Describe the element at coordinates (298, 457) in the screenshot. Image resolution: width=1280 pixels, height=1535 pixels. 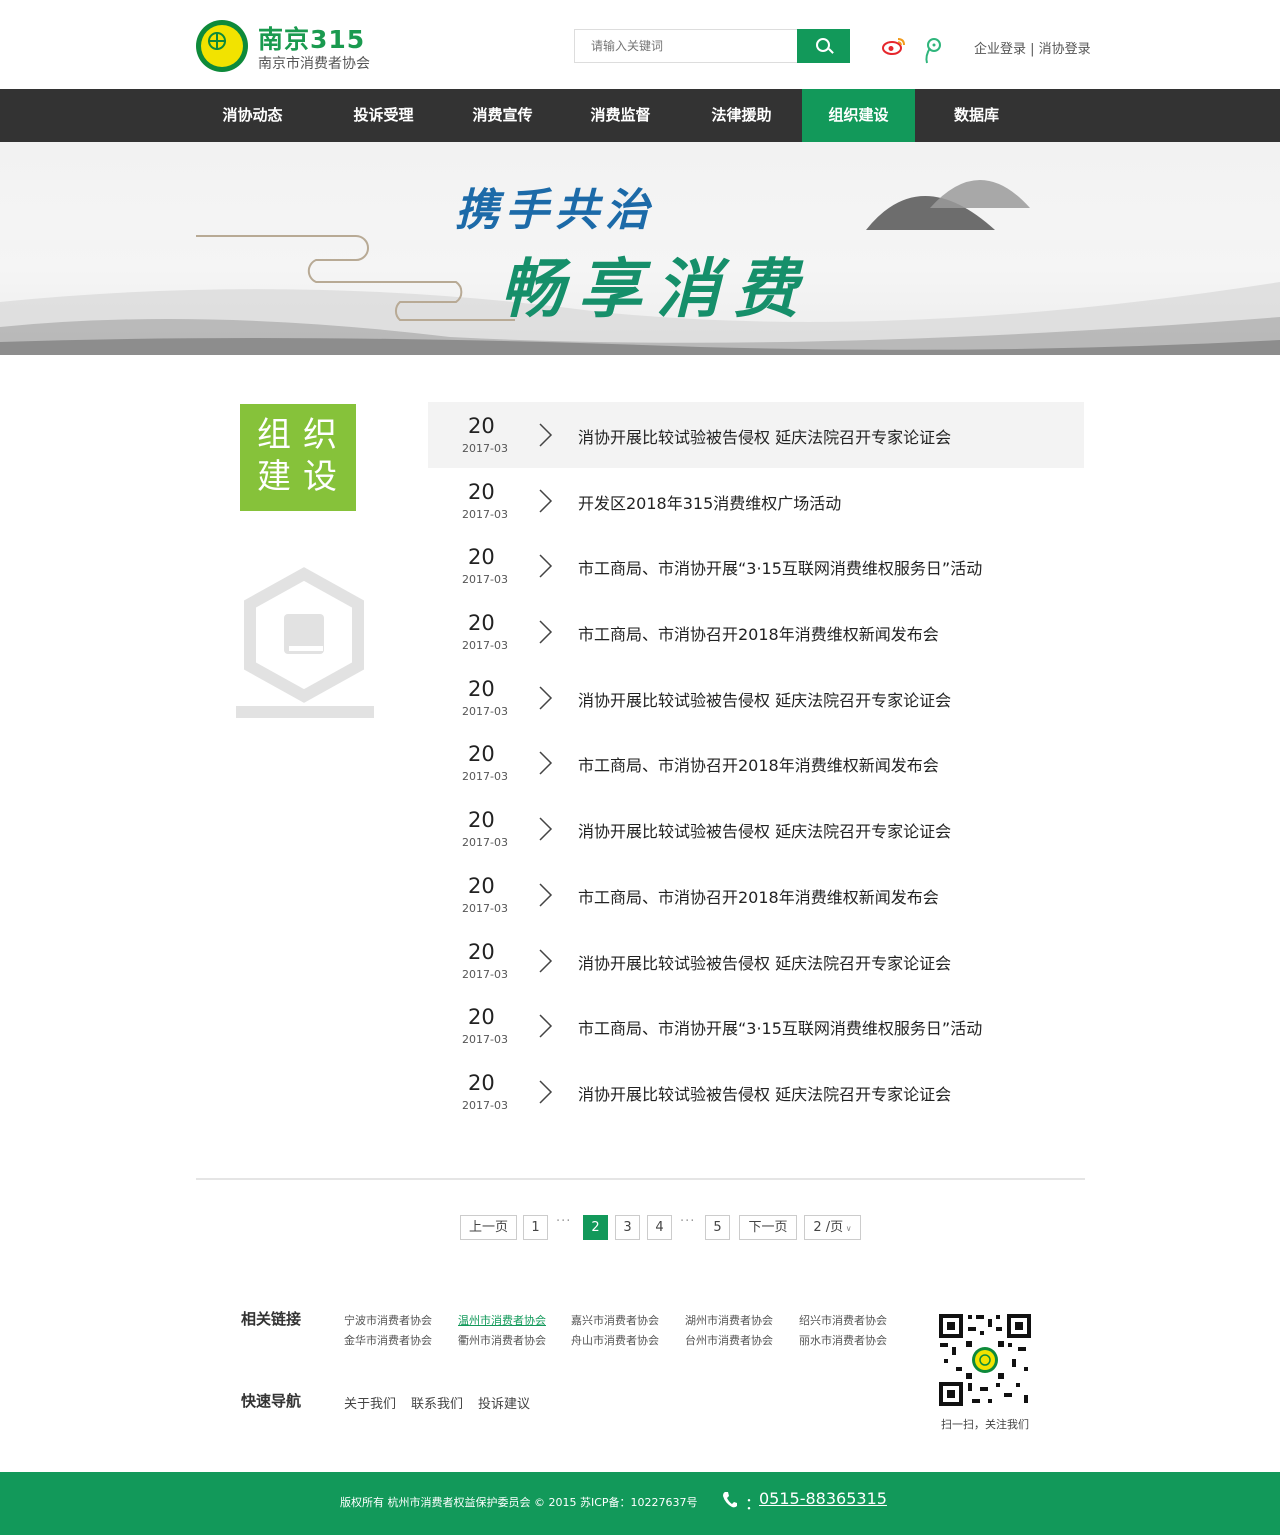
I see `section-title: 组织 建设` at that location.